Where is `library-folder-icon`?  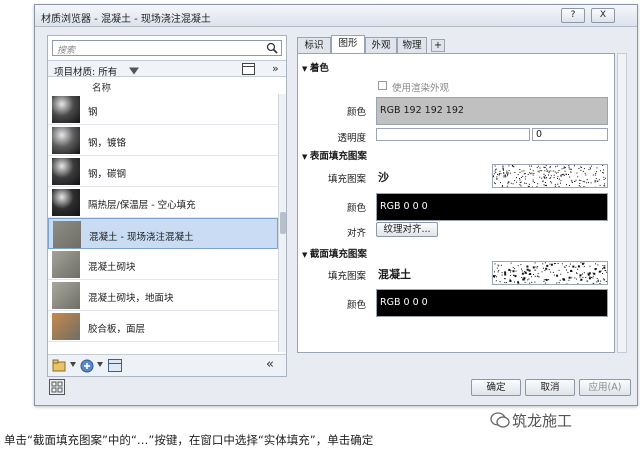 library-folder-icon is located at coordinates (60, 366).